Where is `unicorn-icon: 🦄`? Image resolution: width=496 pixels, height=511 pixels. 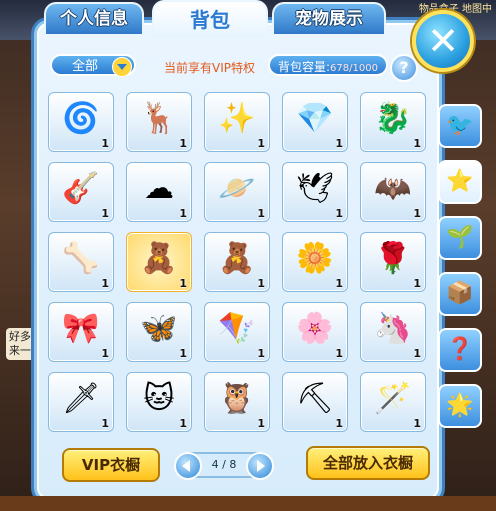
unicorn-icon: 🦄 is located at coordinates (393, 328).